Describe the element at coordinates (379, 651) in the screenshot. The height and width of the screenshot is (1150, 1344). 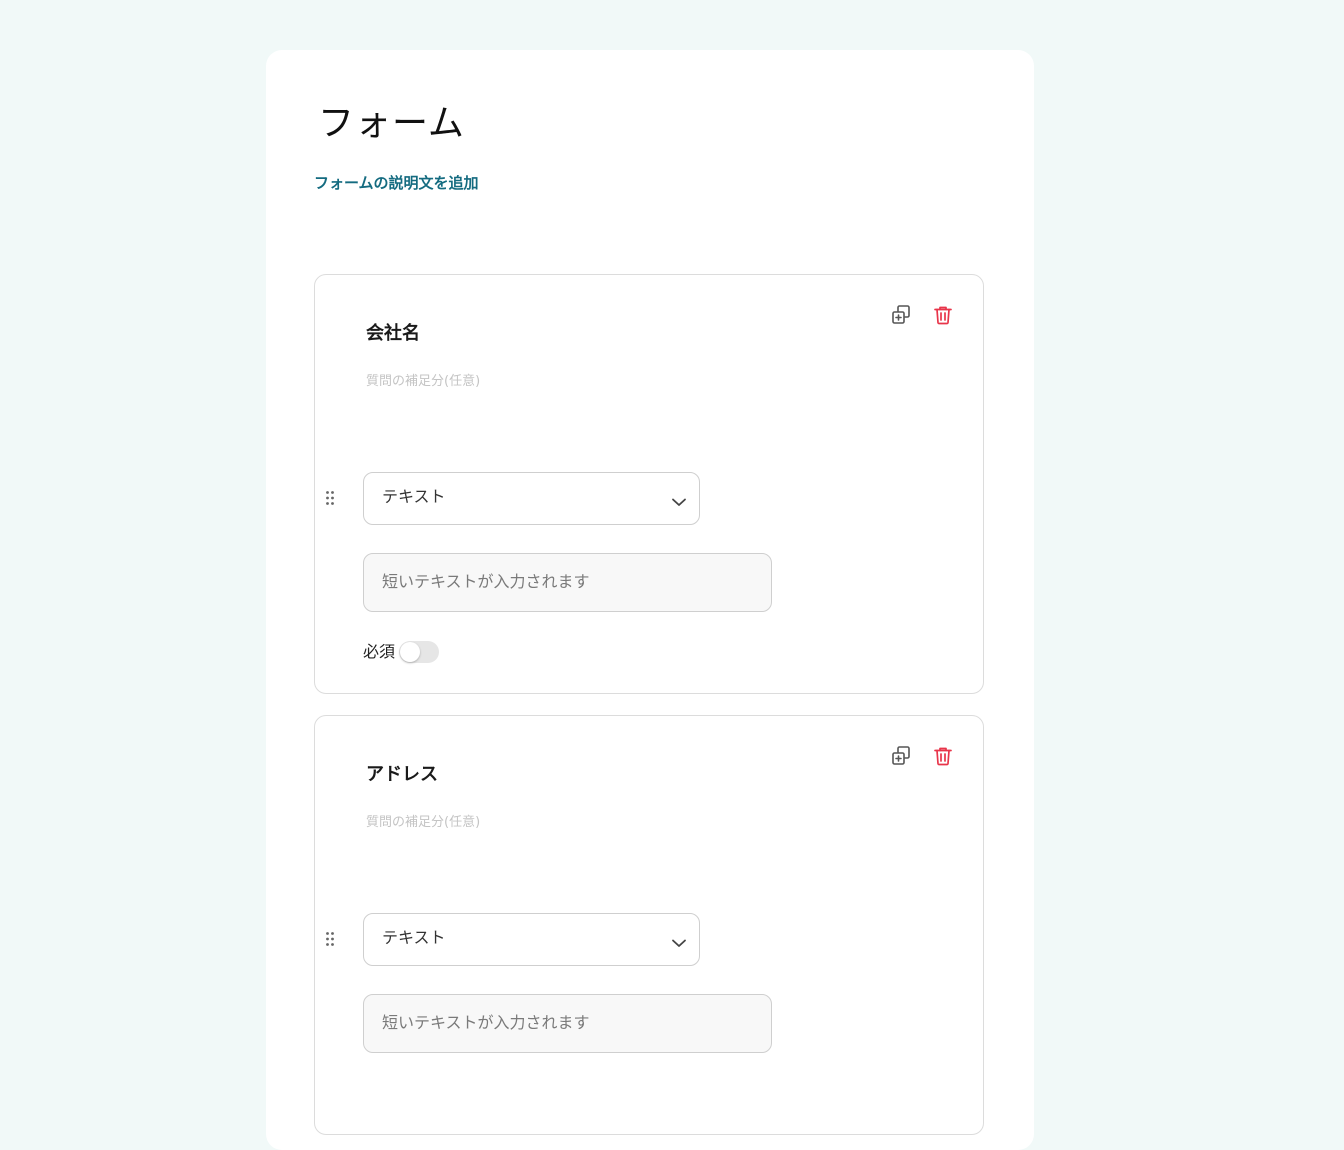
I see `required-label: 必須` at that location.